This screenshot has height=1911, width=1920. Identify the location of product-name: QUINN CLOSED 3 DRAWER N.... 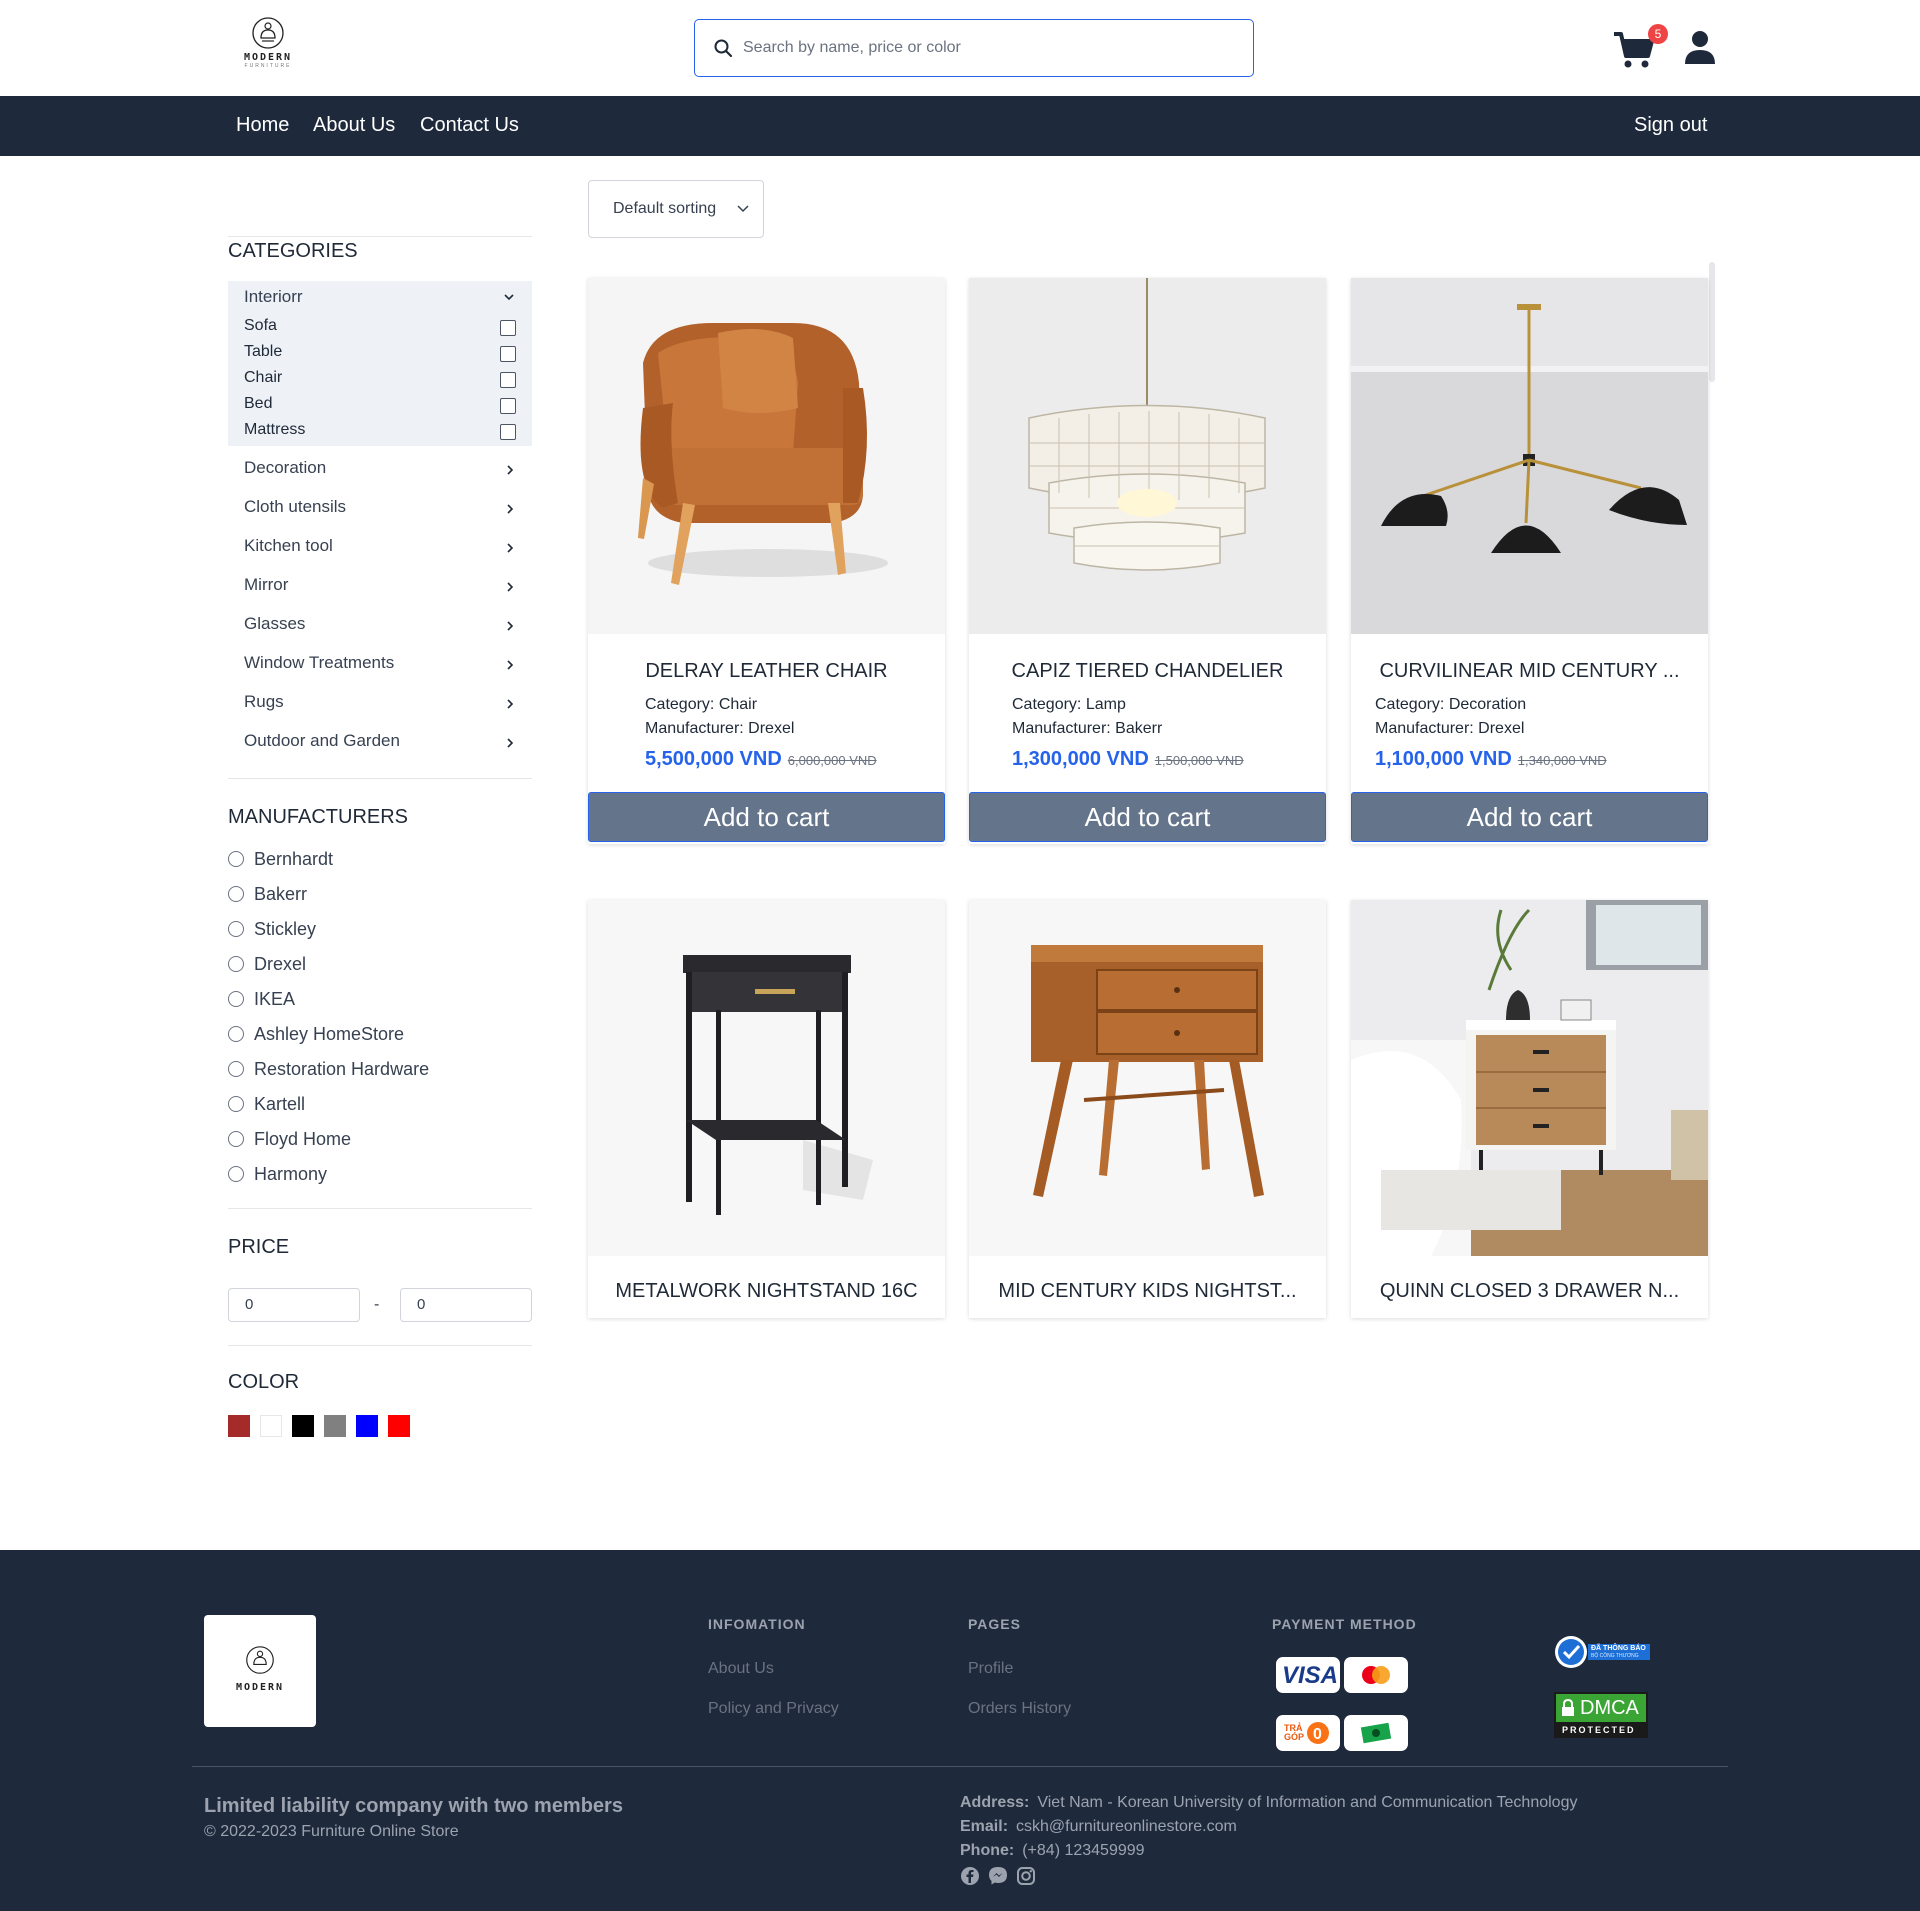
(1529, 1291).